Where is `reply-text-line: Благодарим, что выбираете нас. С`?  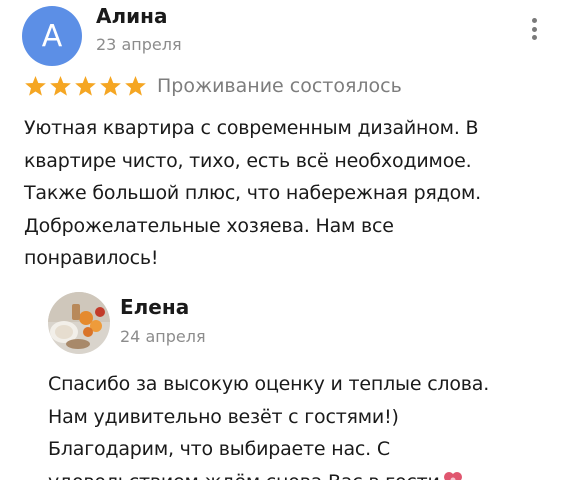
reply-text-line: Благодарим, что выбираете нас. С is located at coordinates (219, 449).